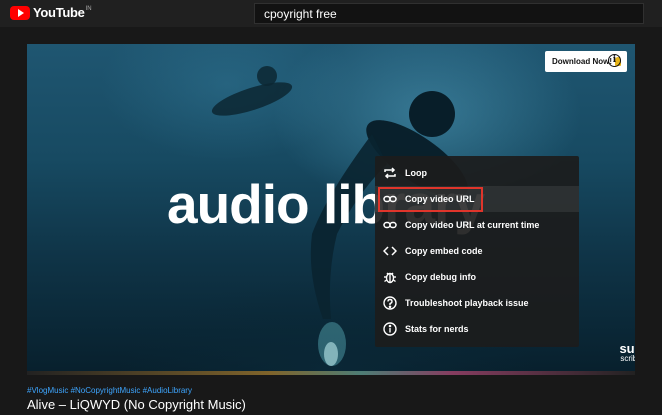 Image resolution: width=662 pixels, height=415 pixels. What do you see at coordinates (440, 277) in the screenshot?
I see `menu-item-label: Copy debug info` at bounding box center [440, 277].